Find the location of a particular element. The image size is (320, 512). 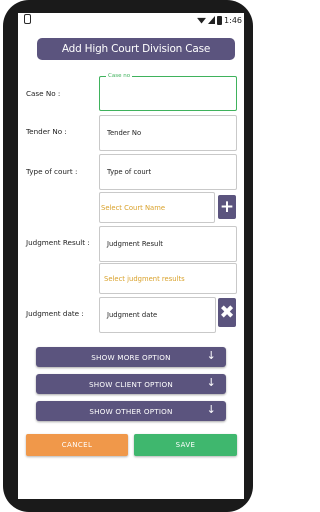

select-judgment-dropdown: Select judgment results is located at coordinates (168, 278).